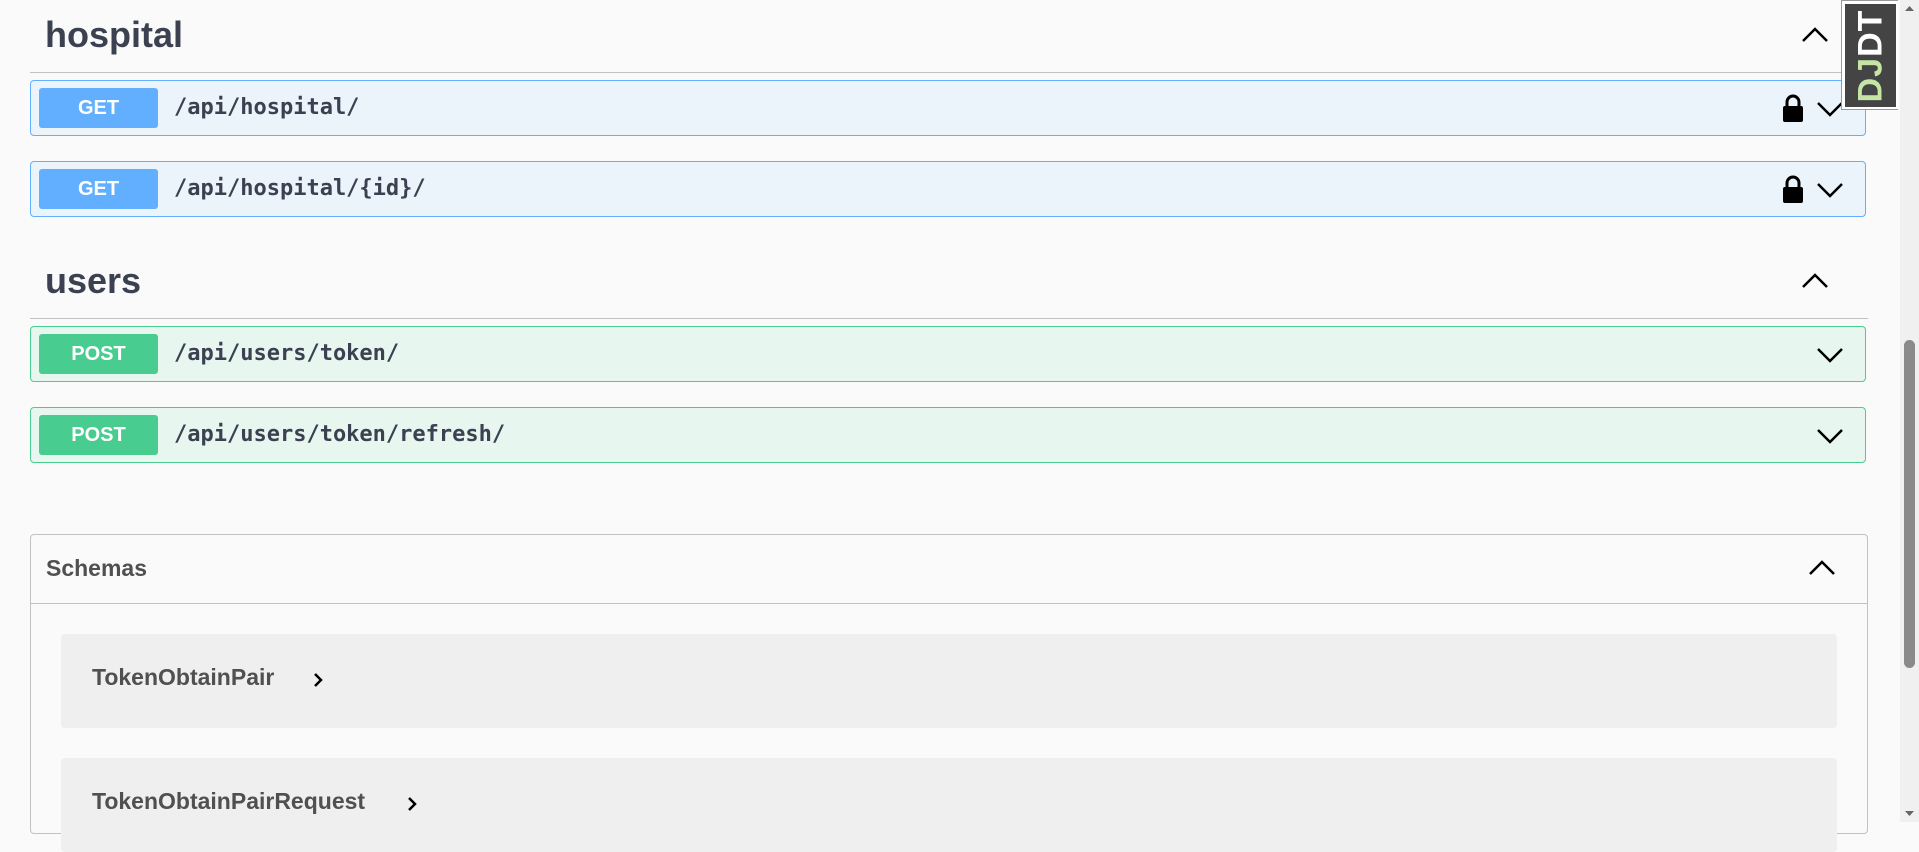 This screenshot has width=1919, height=852. I want to click on debug-toolbar-logo: DJDT, so click(1870, 55).